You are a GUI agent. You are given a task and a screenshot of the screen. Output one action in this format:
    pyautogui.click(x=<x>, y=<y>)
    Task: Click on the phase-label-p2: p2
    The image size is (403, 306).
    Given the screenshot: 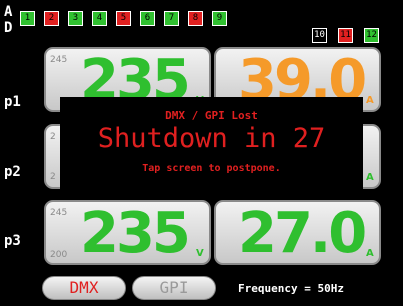 What is the action you would take?
    pyautogui.click(x=12, y=172)
    